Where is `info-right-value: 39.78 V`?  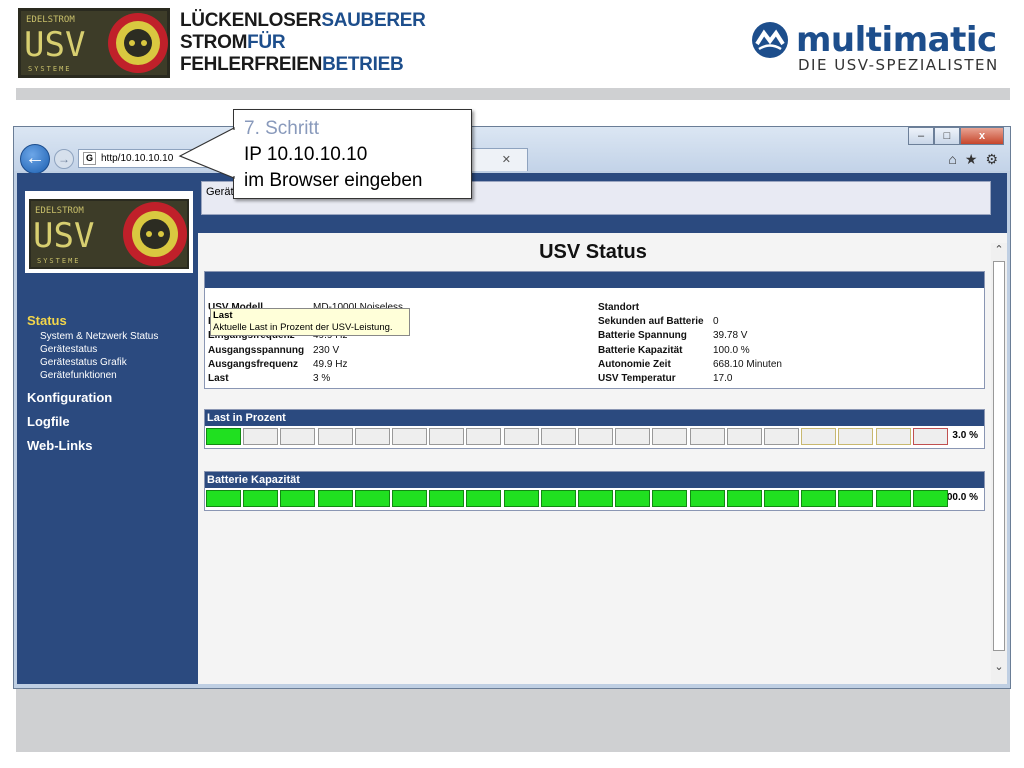
info-right-value: 39.78 V is located at coordinates (730, 336).